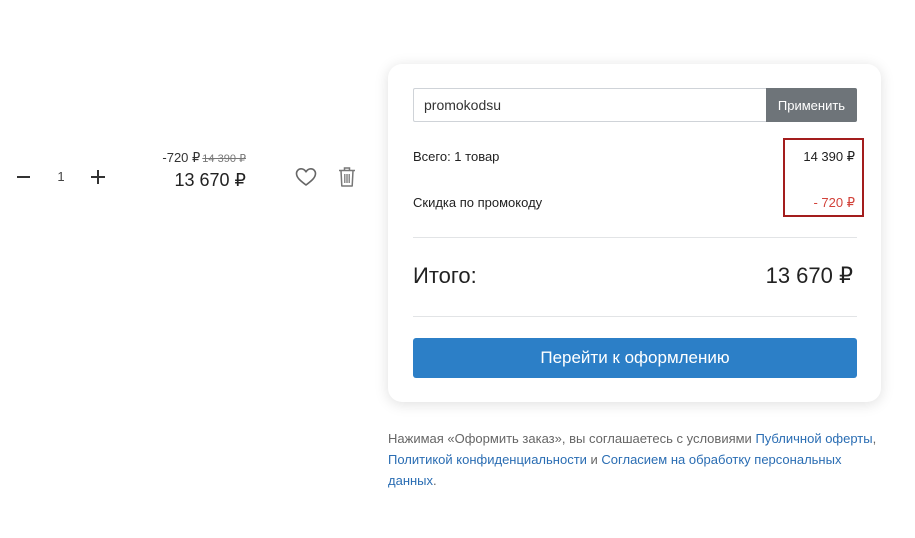 This screenshot has height=538, width=915. I want to click on highlight-box, so click(823, 177).